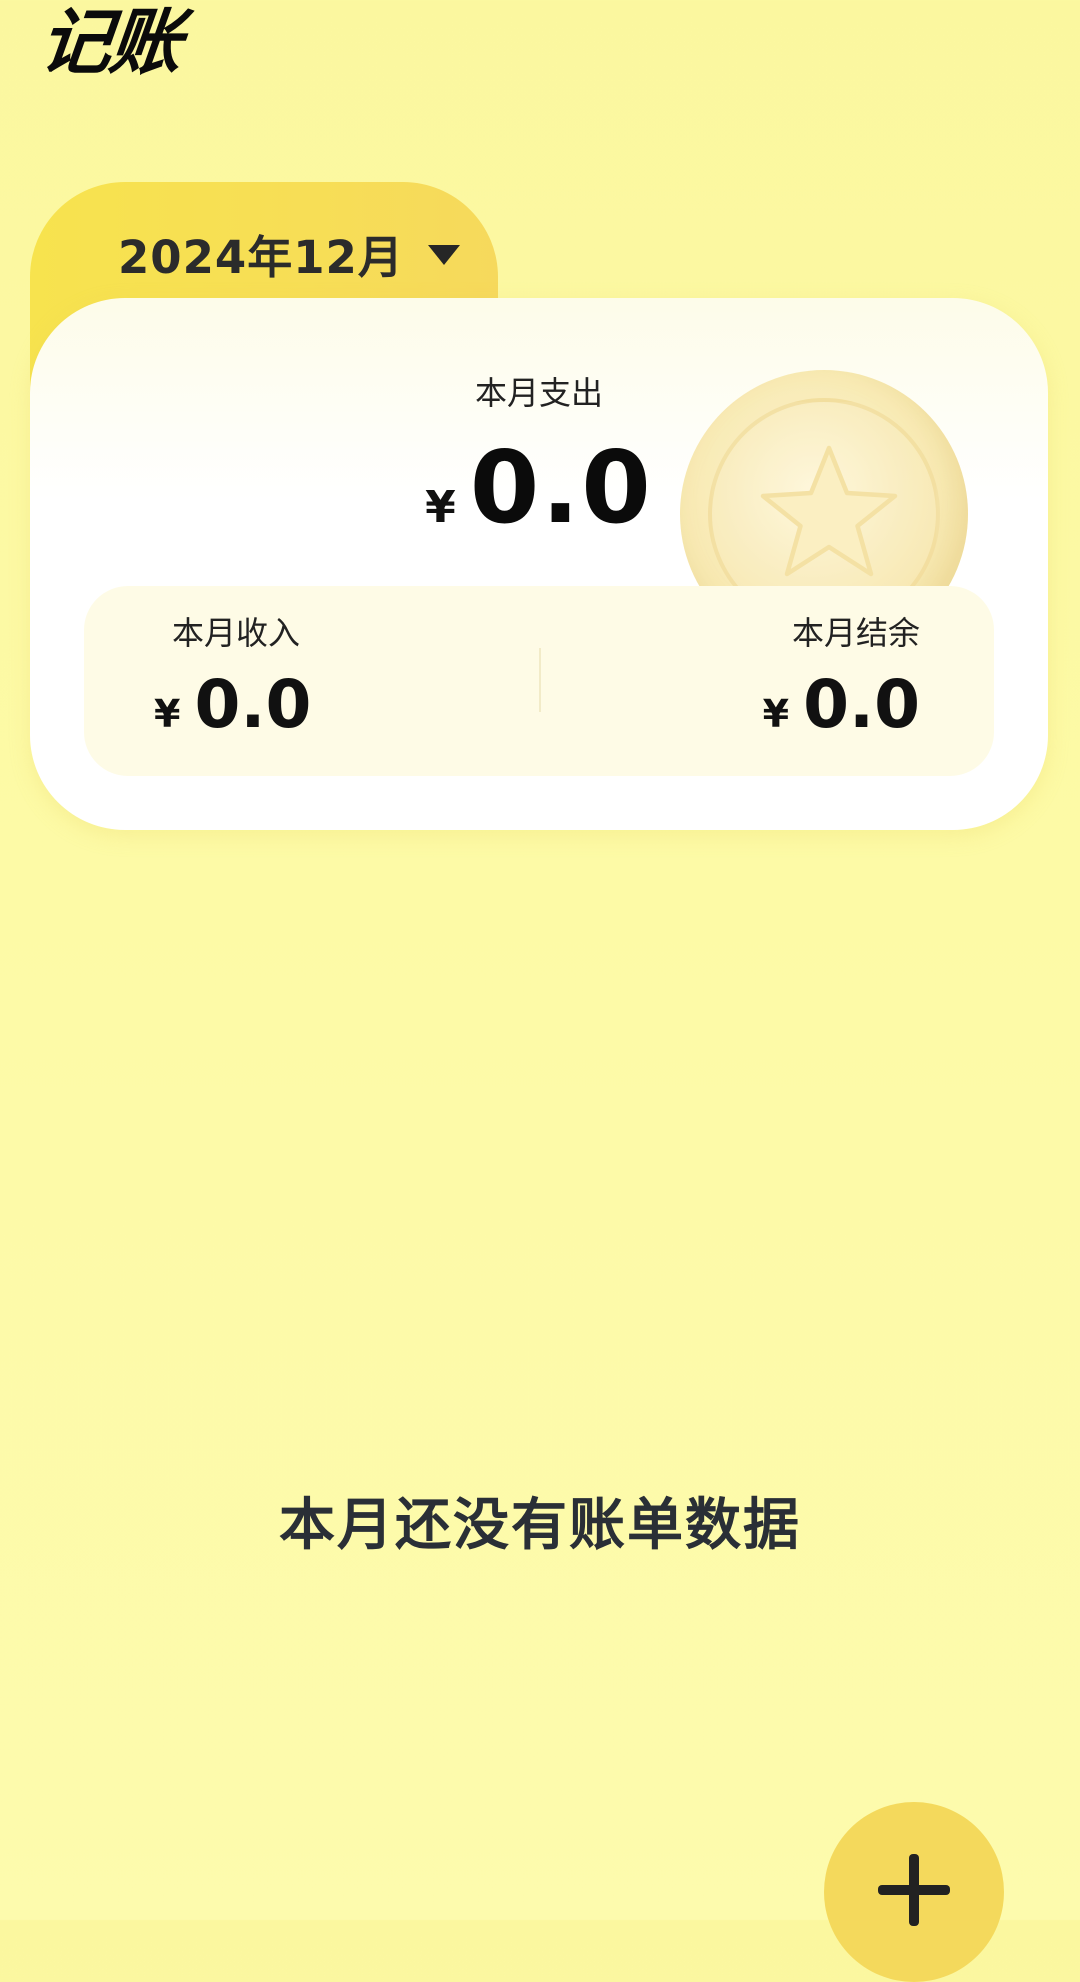 This screenshot has width=1080, height=1982. What do you see at coordinates (540, 1525) in the screenshot?
I see `empty-state-message: 本月还没有账单数据` at bounding box center [540, 1525].